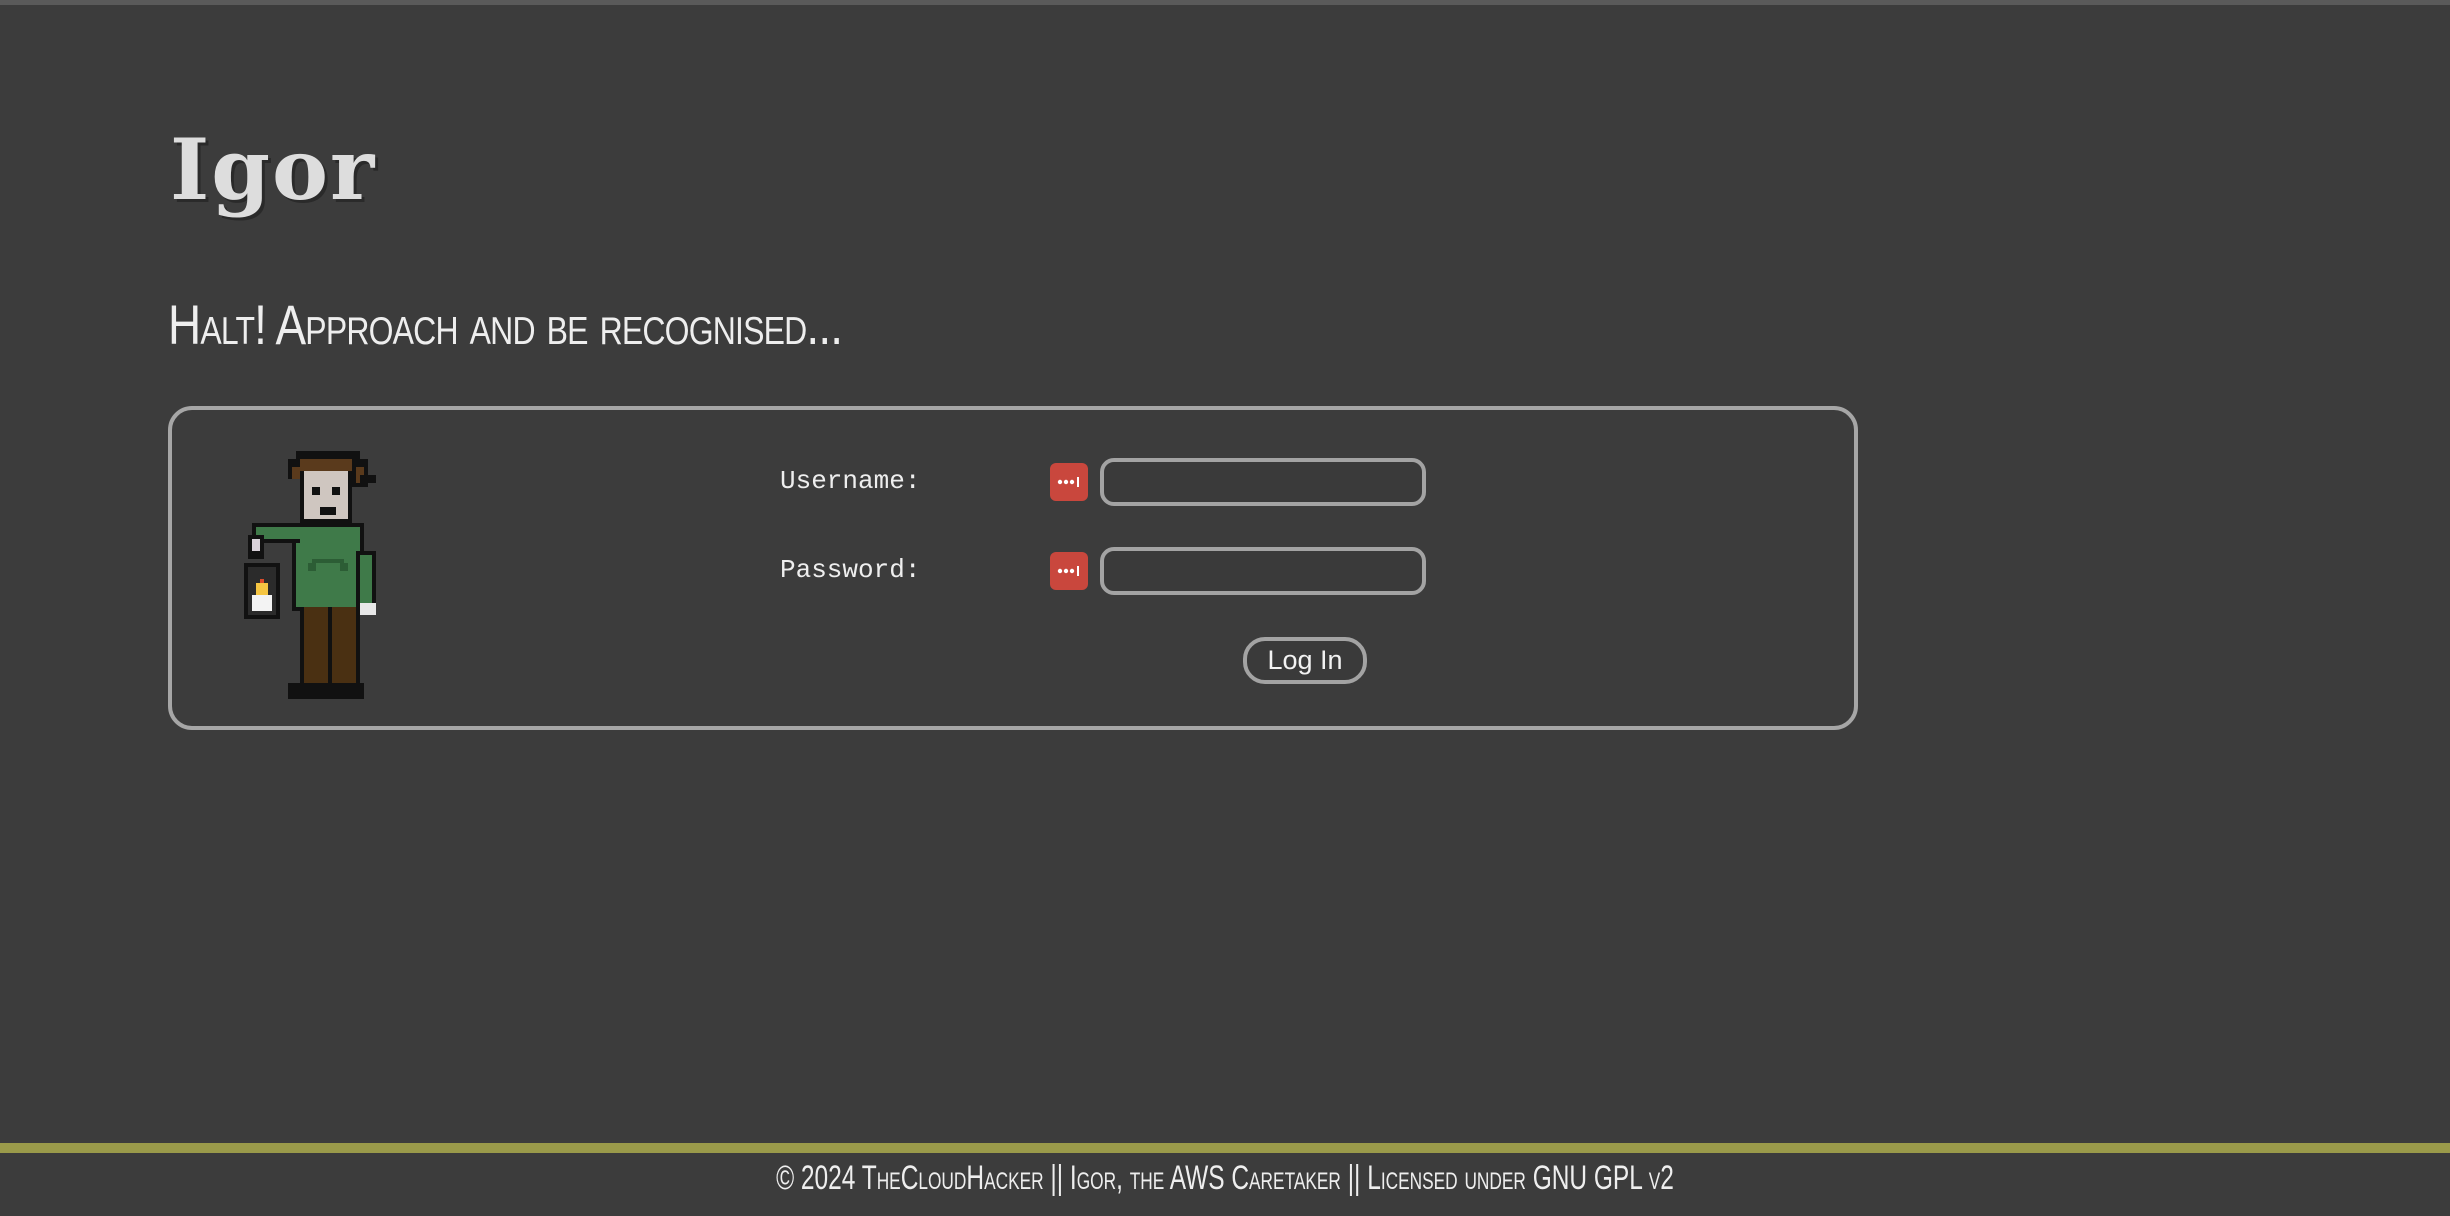 Image resolution: width=2450 pixels, height=1216 pixels. Describe the element at coordinates (310, 575) in the screenshot. I see `igor-character-illustration` at that location.